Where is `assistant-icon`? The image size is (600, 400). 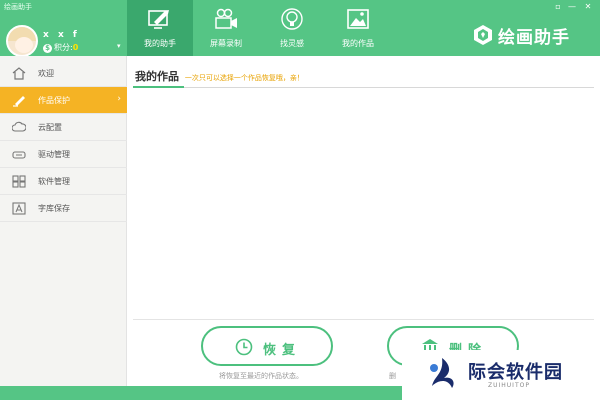
assistant-icon is located at coordinates (158, 19).